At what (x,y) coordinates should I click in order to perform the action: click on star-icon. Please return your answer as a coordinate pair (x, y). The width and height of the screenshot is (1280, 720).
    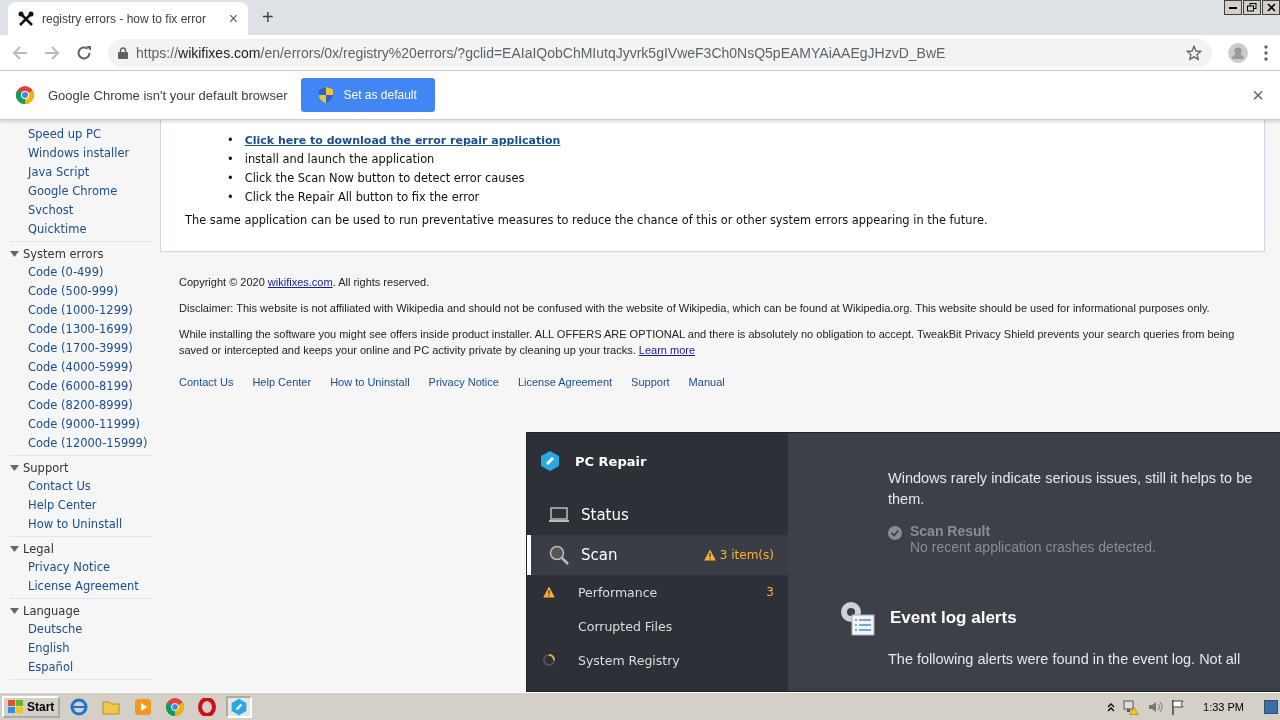
    Looking at the image, I should click on (1194, 52).